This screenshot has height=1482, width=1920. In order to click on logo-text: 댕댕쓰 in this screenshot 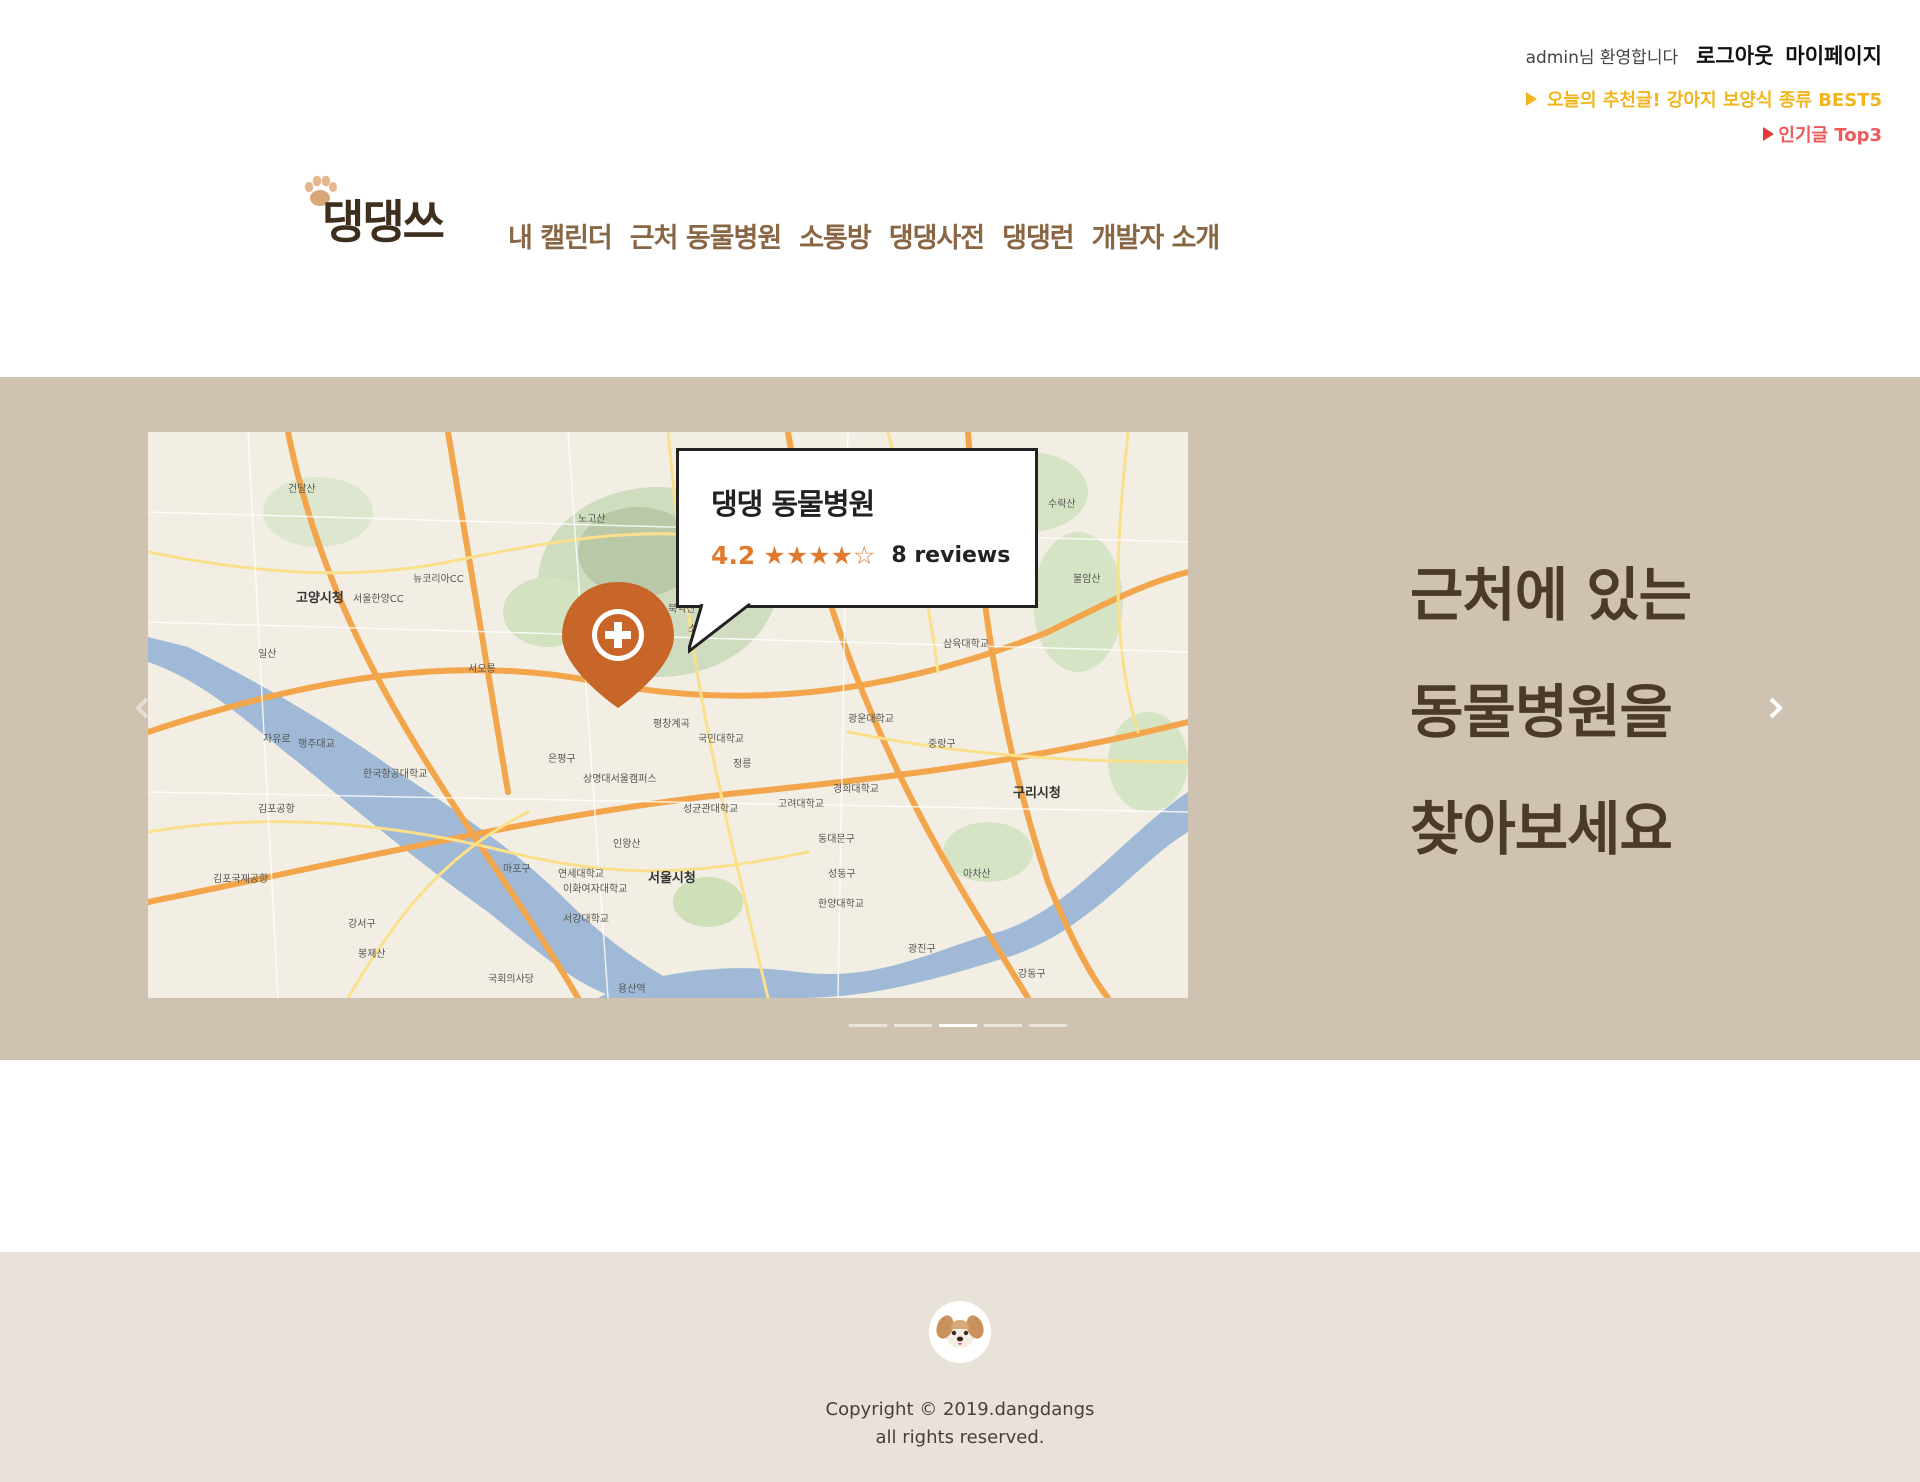, I will do `click(383, 222)`.